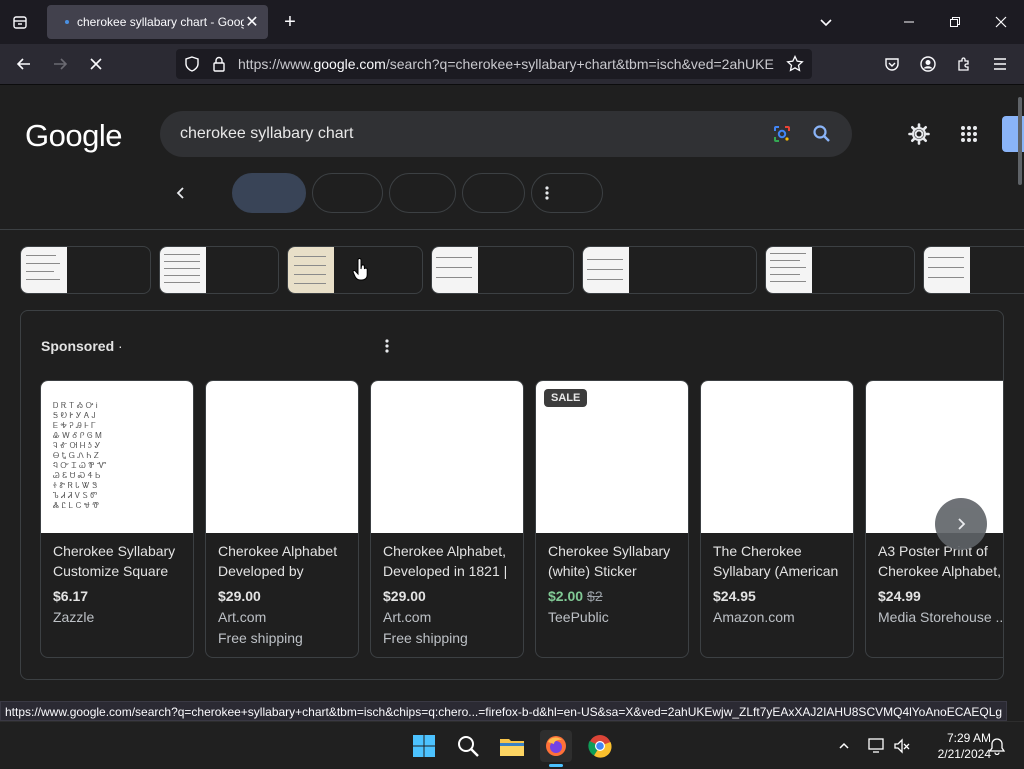 The height and width of the screenshot is (769, 1024). I want to click on bookmark-star-icon, so click(795, 66).